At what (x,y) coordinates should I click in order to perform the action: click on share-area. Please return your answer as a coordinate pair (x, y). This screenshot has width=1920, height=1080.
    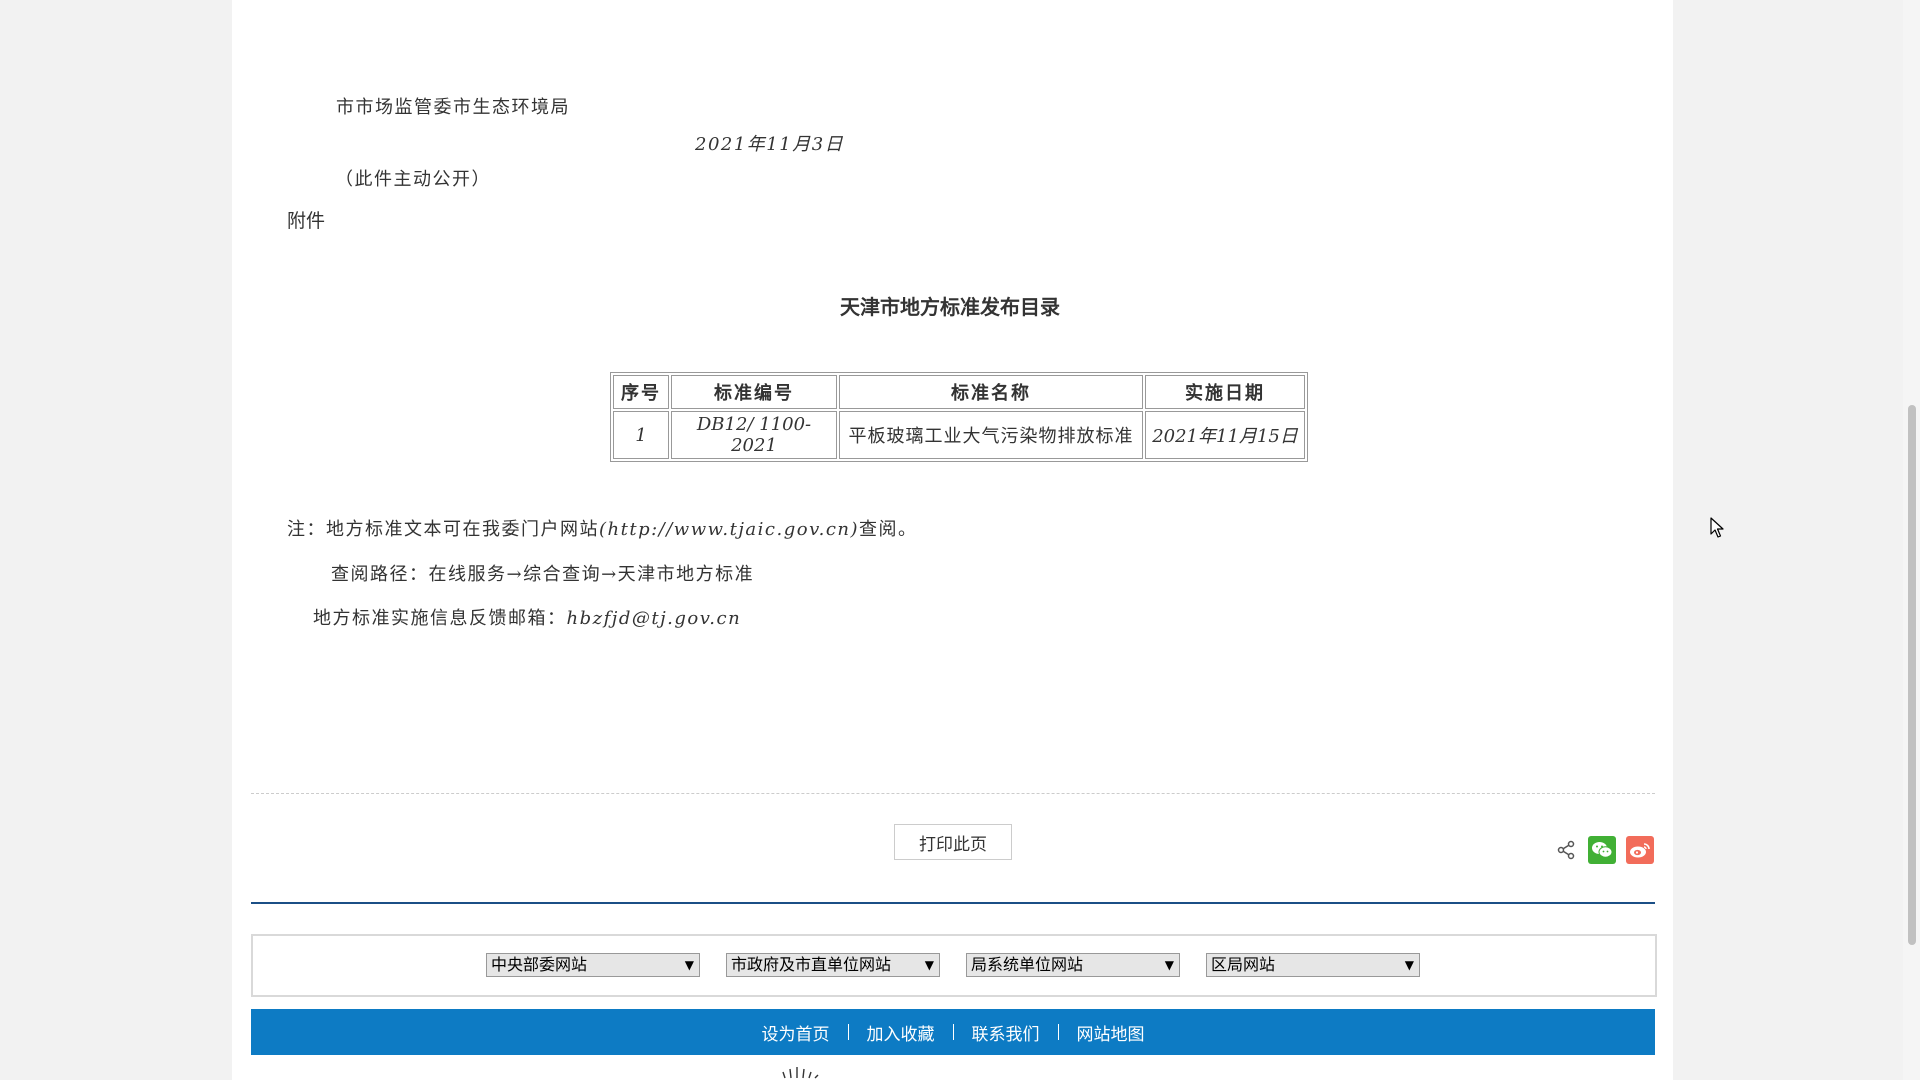
    Looking at the image, I should click on (1604, 850).